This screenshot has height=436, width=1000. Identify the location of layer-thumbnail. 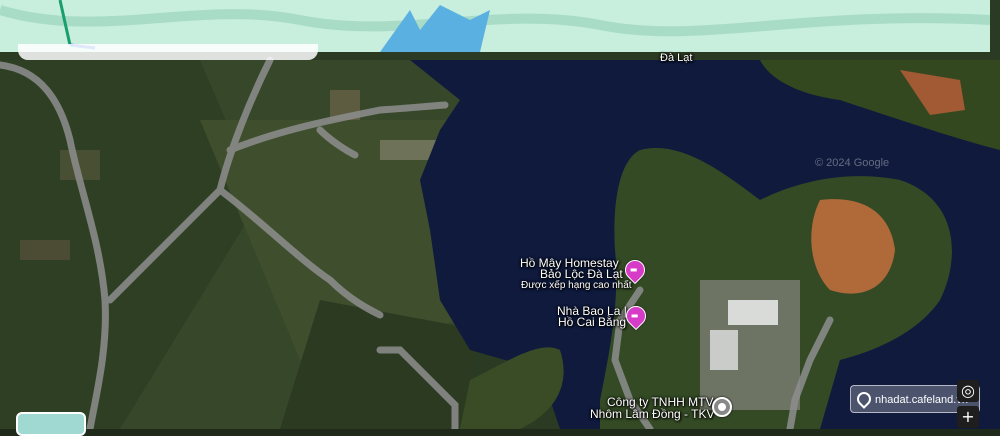
(51, 424).